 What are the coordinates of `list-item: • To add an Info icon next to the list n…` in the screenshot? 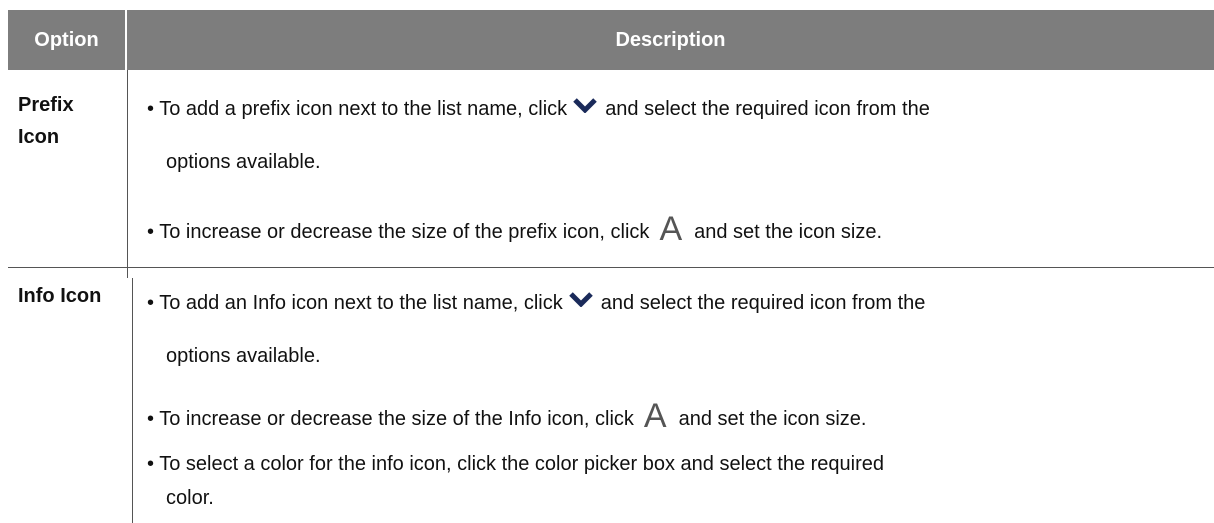 It's located at (536, 303).